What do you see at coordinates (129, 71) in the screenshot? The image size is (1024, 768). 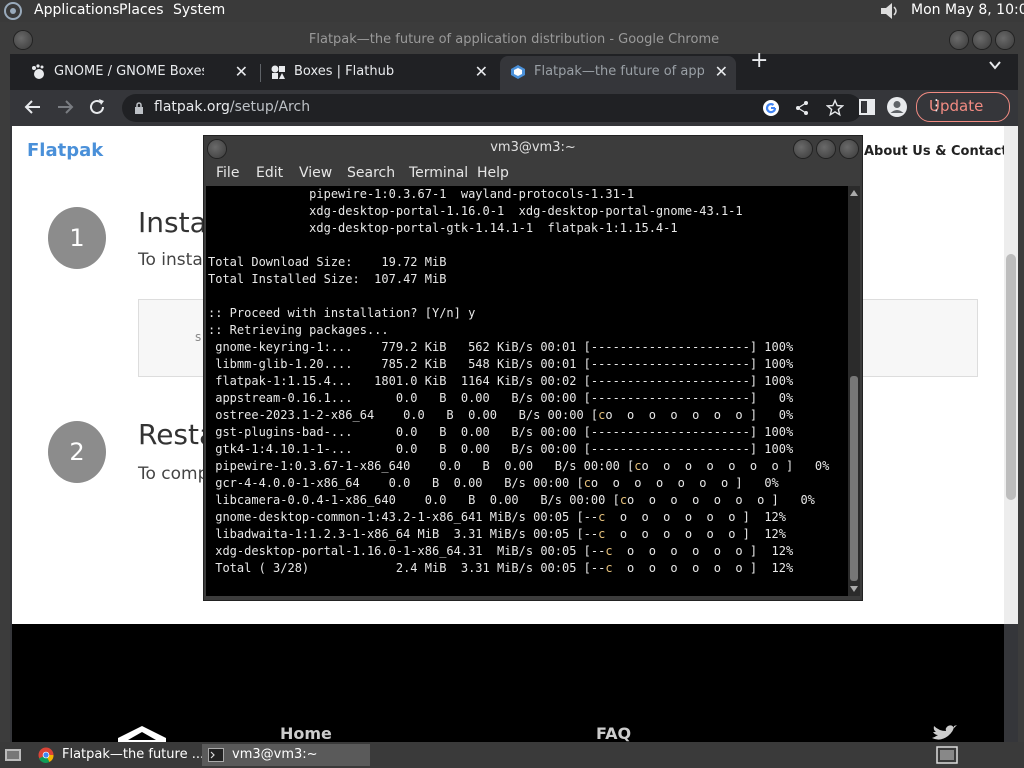 I see `tab-label: GNOME / GNOME Boxes · Gi` at bounding box center [129, 71].